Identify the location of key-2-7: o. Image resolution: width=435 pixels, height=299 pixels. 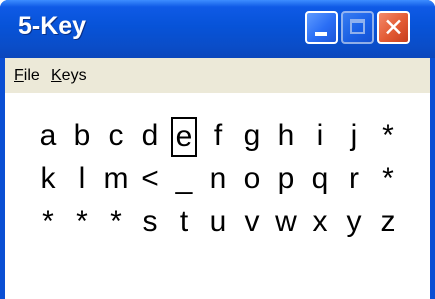
(252, 179).